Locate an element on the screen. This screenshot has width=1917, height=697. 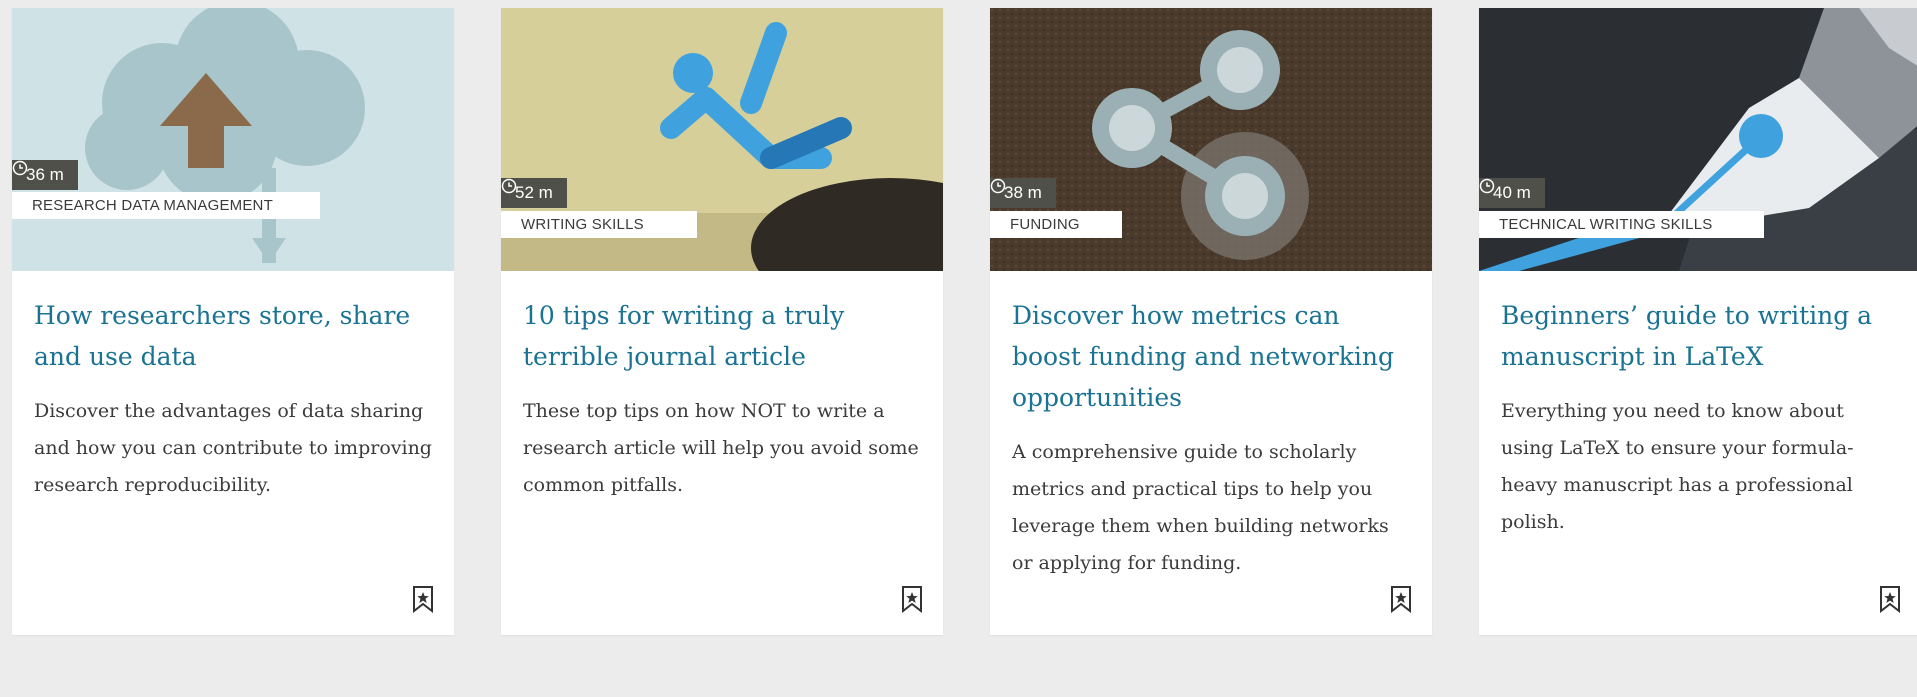
duration-badge: 52 m is located at coordinates (534, 193).